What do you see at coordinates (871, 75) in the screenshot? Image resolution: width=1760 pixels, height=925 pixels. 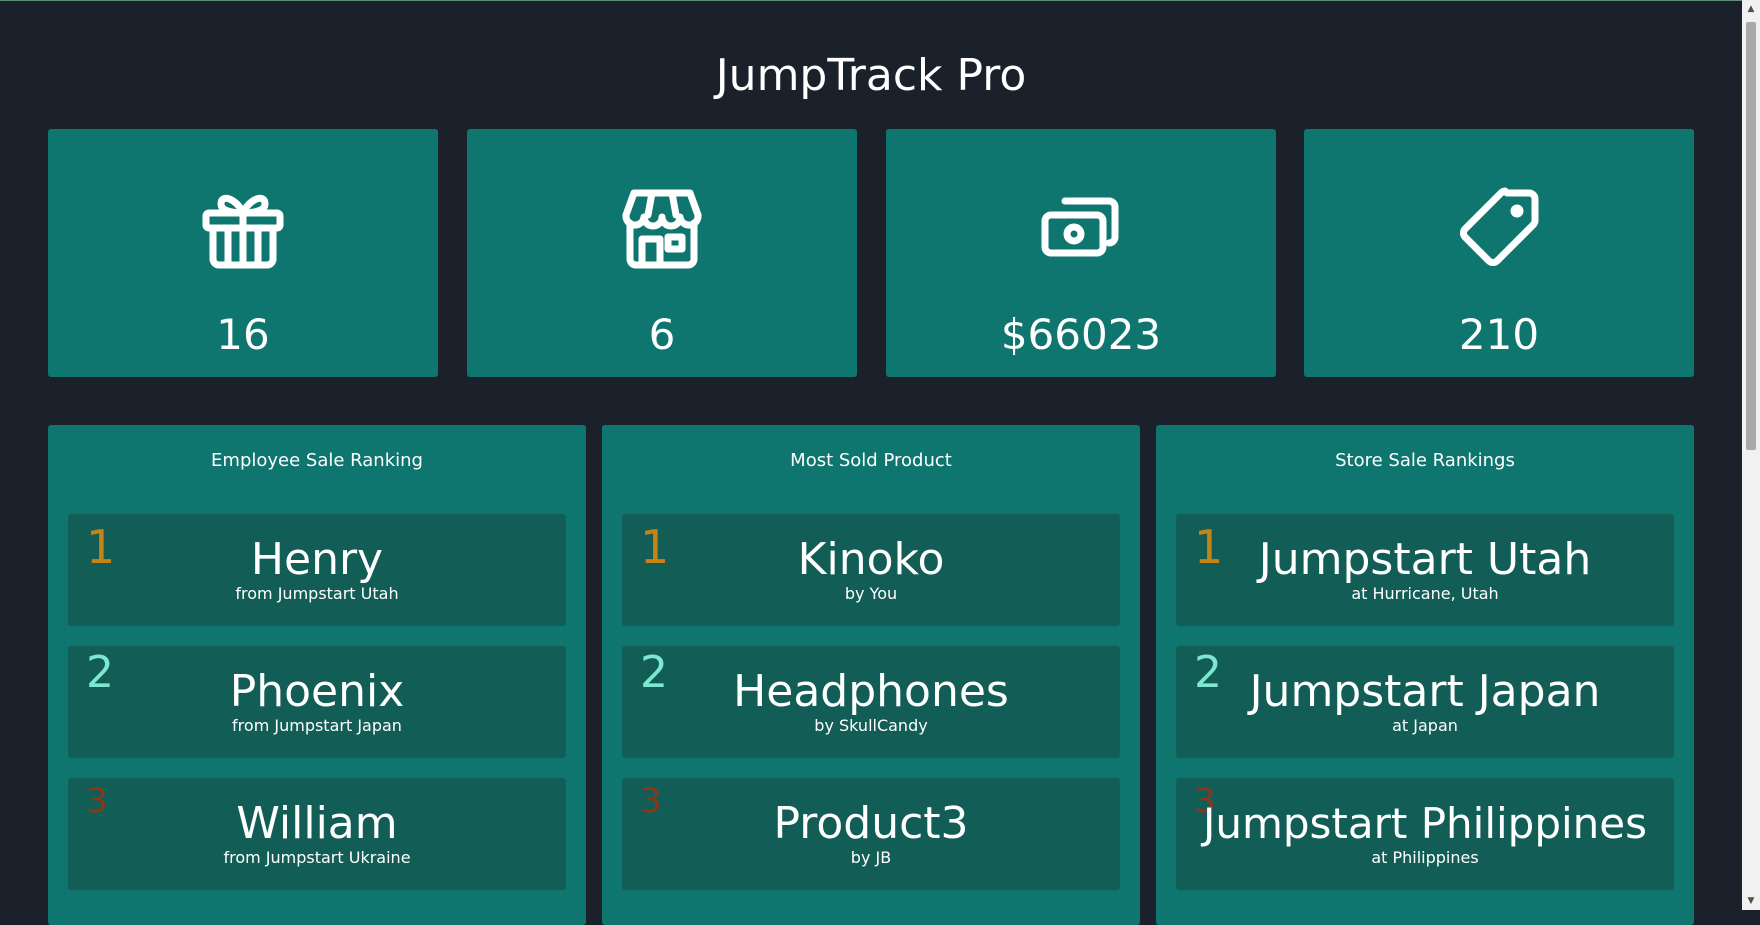 I see `app-title: JumpTrack Pro` at bounding box center [871, 75].